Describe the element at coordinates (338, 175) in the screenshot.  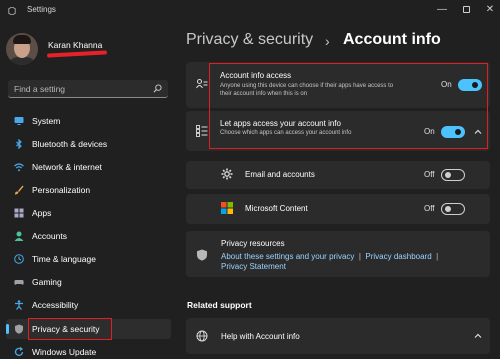
I see `app-row-email-accounts: Email and accounts Off` at that location.